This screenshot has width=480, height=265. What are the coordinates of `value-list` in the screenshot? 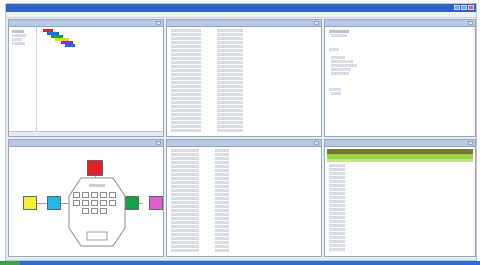 It's located at (349, 209).